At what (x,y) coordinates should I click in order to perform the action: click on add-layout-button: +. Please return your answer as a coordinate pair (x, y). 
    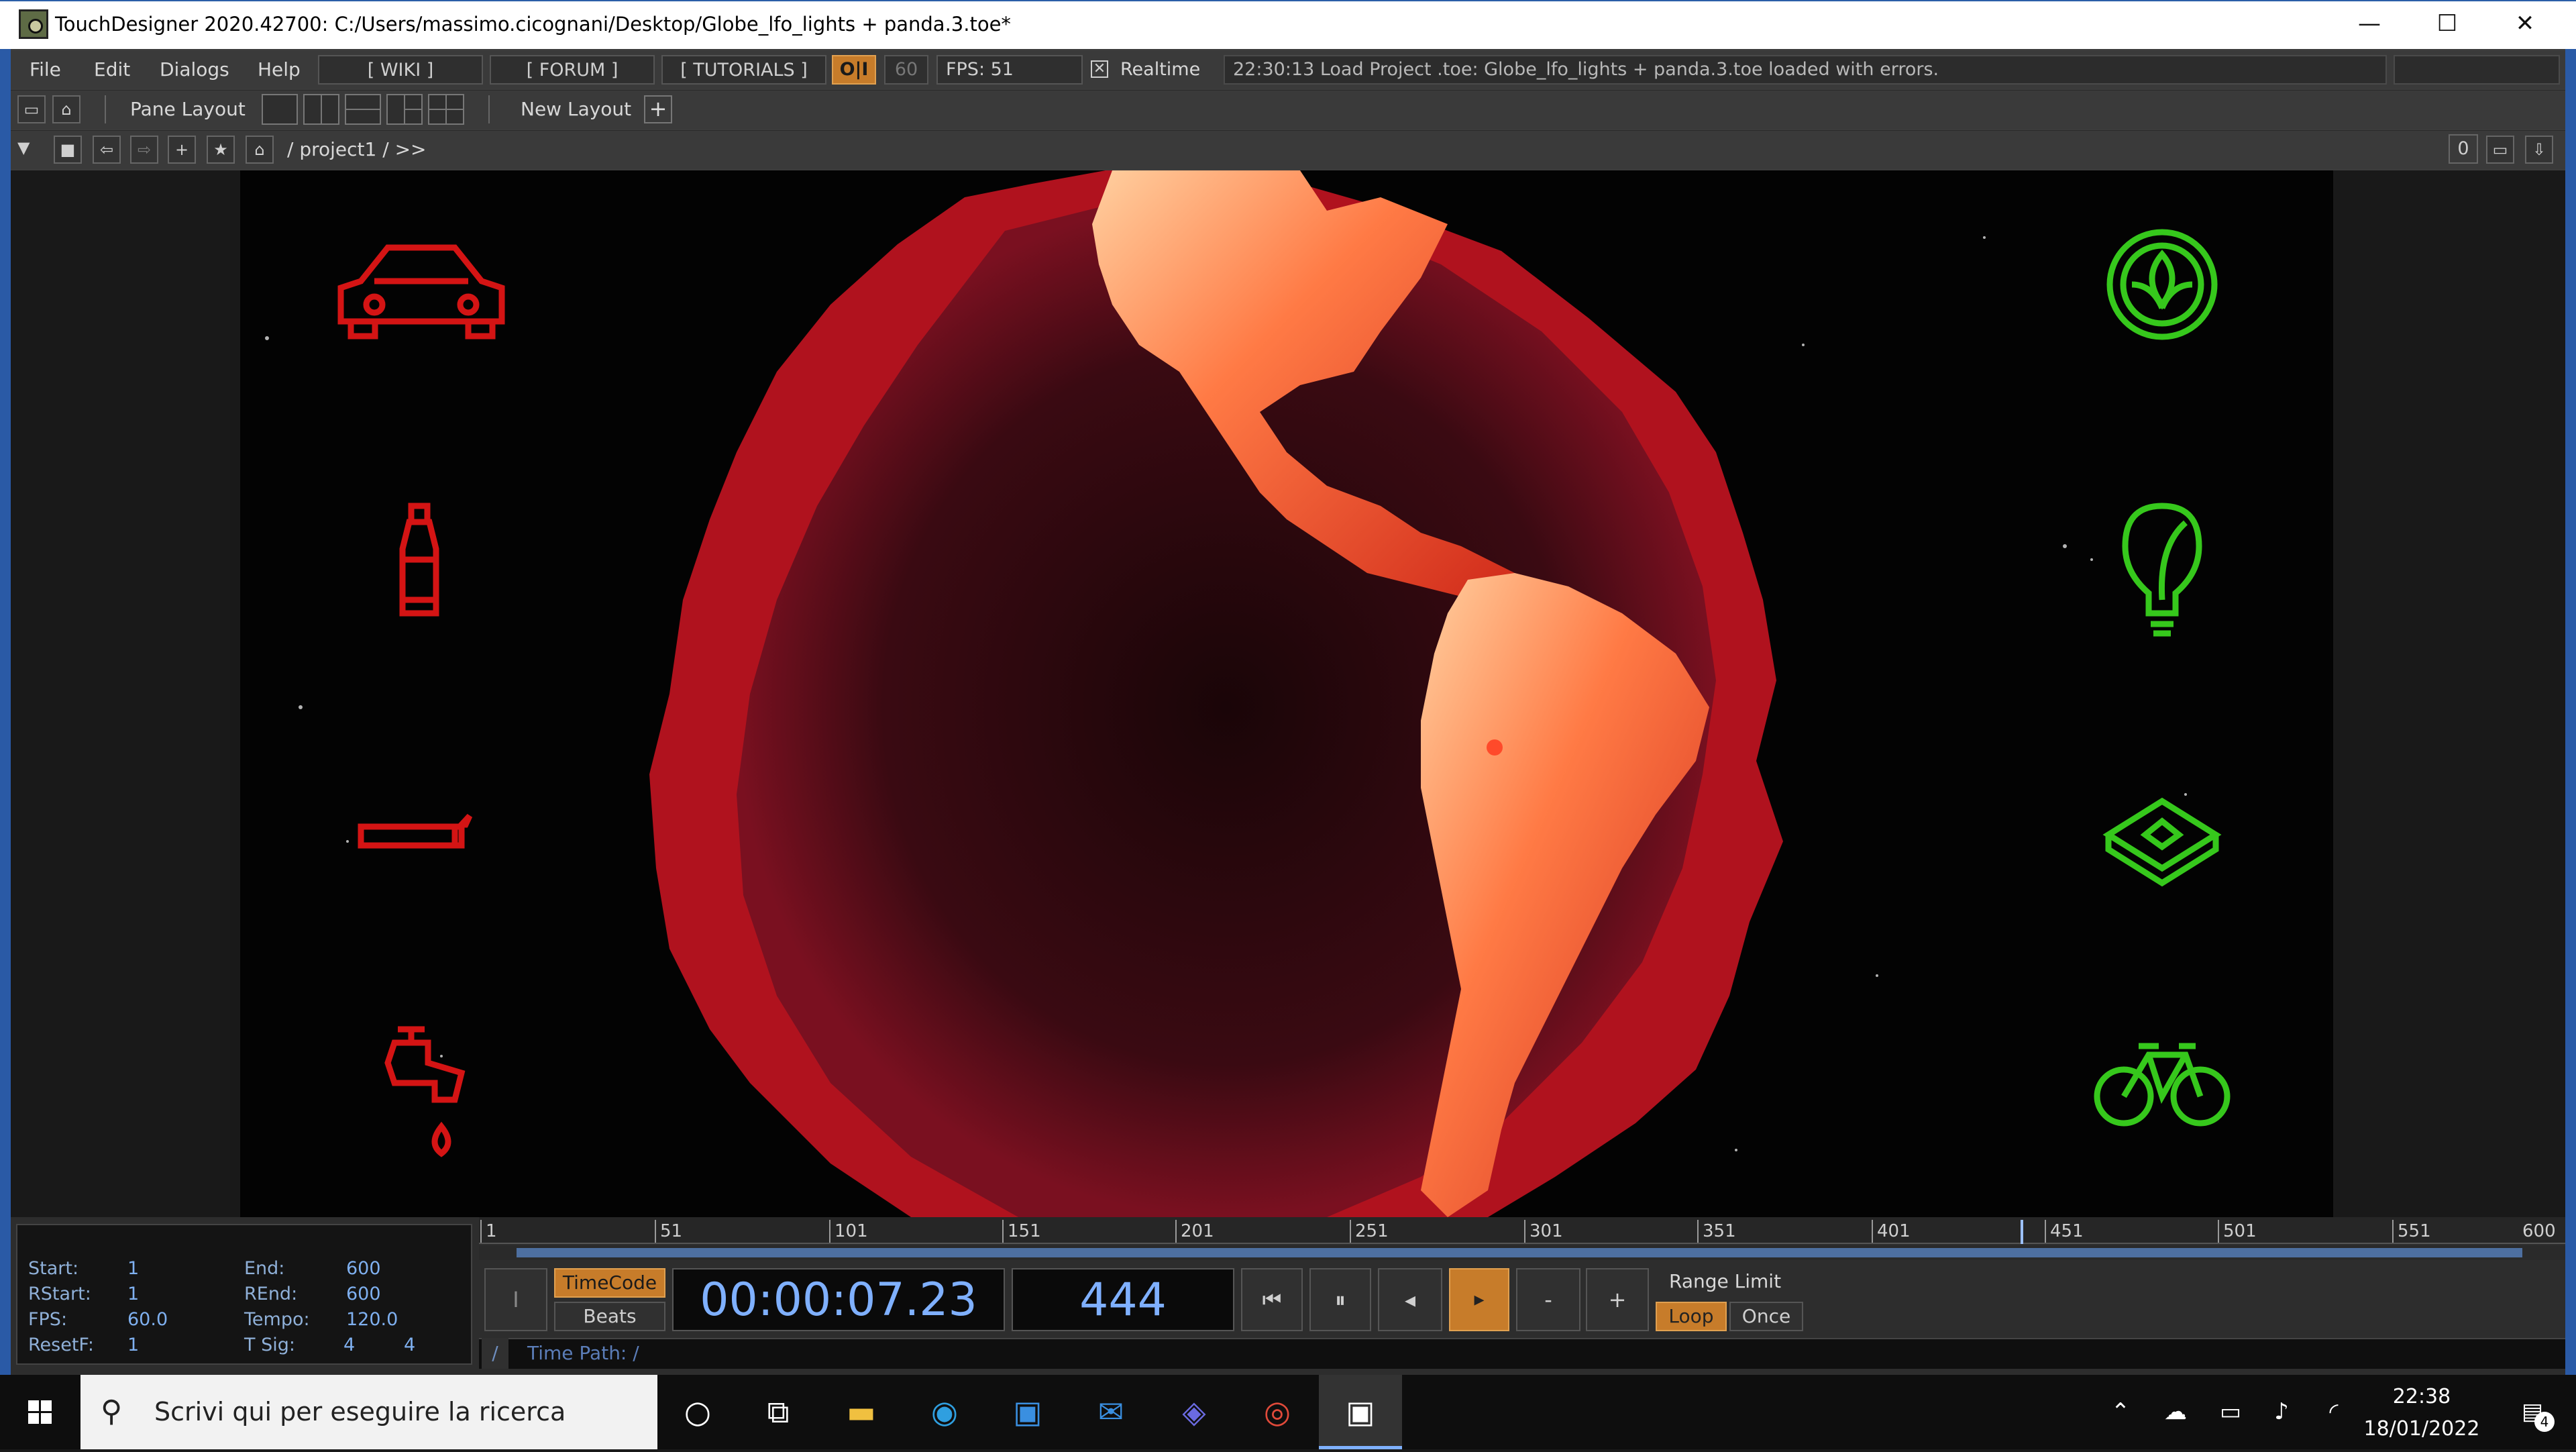
    Looking at the image, I should click on (658, 109).